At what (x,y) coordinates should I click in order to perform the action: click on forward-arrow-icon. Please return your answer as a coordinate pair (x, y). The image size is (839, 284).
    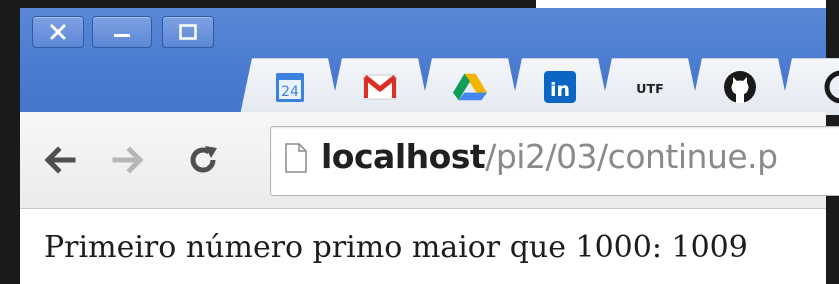
    Looking at the image, I should click on (128, 160).